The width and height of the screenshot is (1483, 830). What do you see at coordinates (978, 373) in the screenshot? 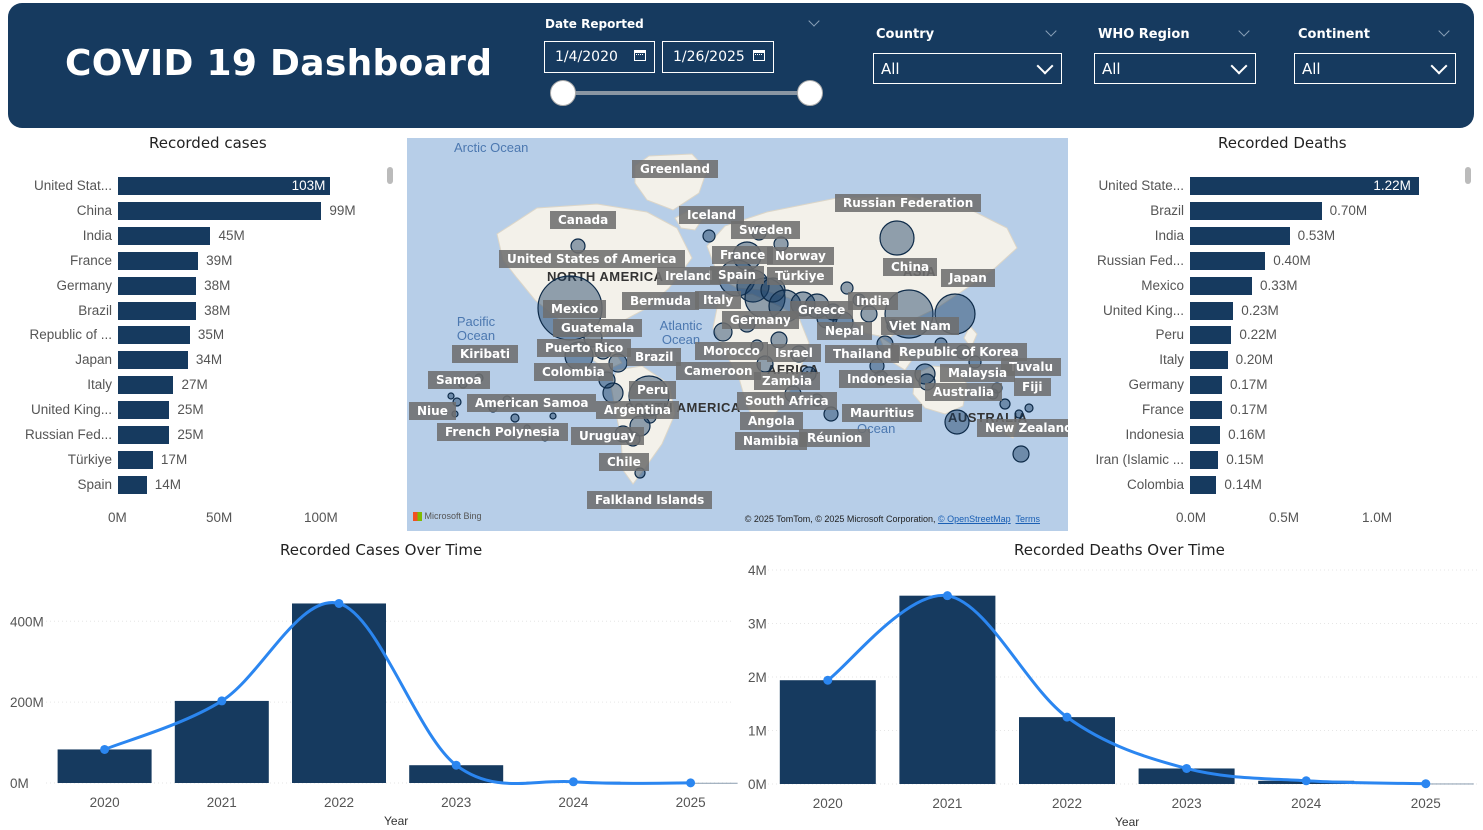
I see `map-country-label: Malaysia` at bounding box center [978, 373].